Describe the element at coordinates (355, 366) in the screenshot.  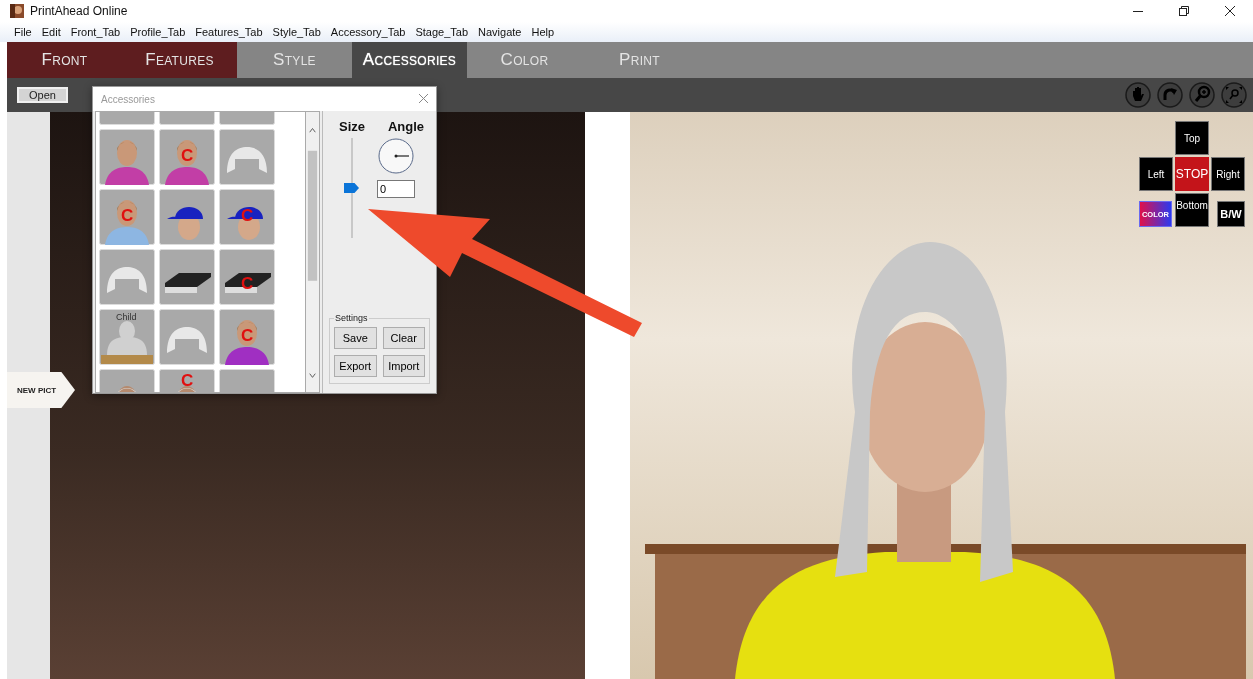
I see `settings-button: Export` at that location.